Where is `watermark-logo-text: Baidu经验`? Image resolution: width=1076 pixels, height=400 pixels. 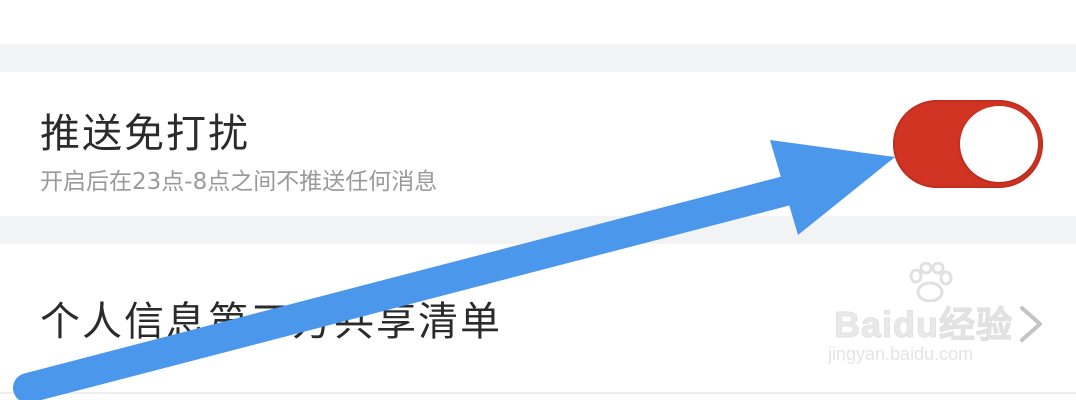
watermark-logo-text: Baidu经验 is located at coordinates (923, 325).